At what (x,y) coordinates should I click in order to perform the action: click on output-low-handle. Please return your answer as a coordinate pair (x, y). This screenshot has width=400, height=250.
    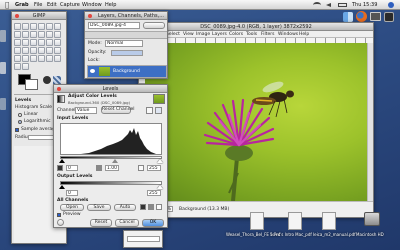
    Looking at the image, I should click on (62, 187).